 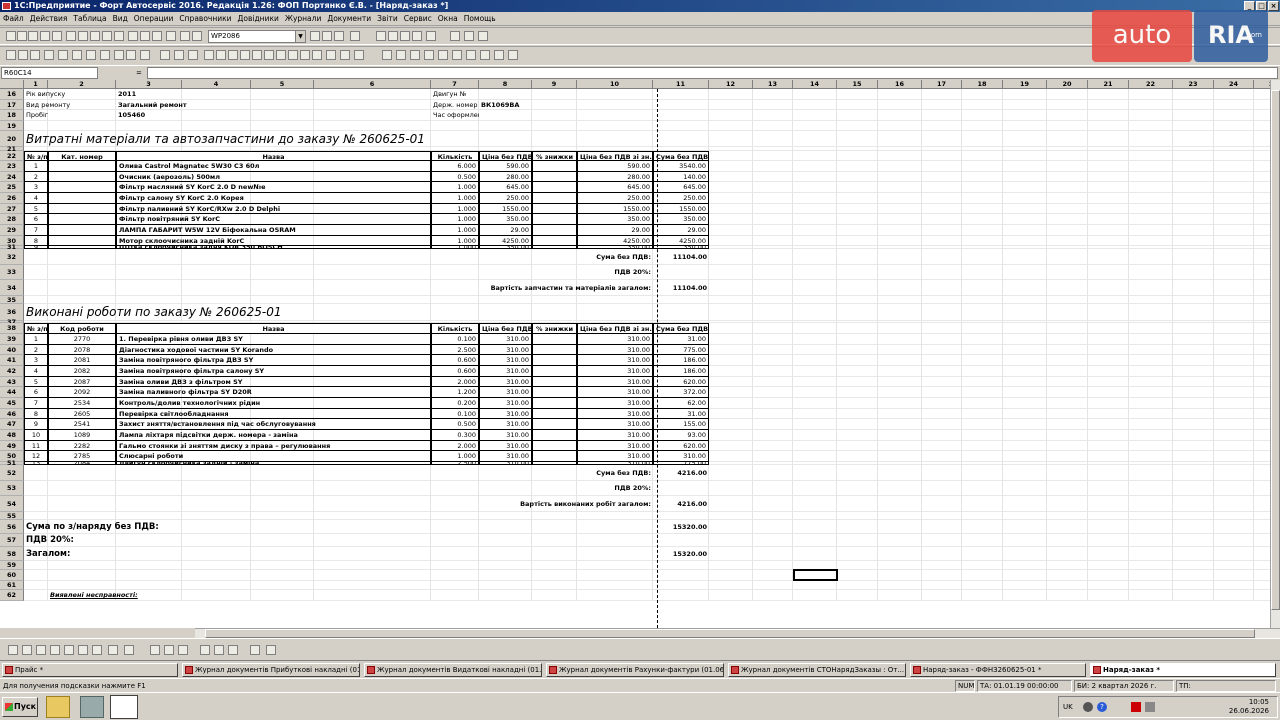 I want to click on row-number: 45, so click(x=12, y=403).